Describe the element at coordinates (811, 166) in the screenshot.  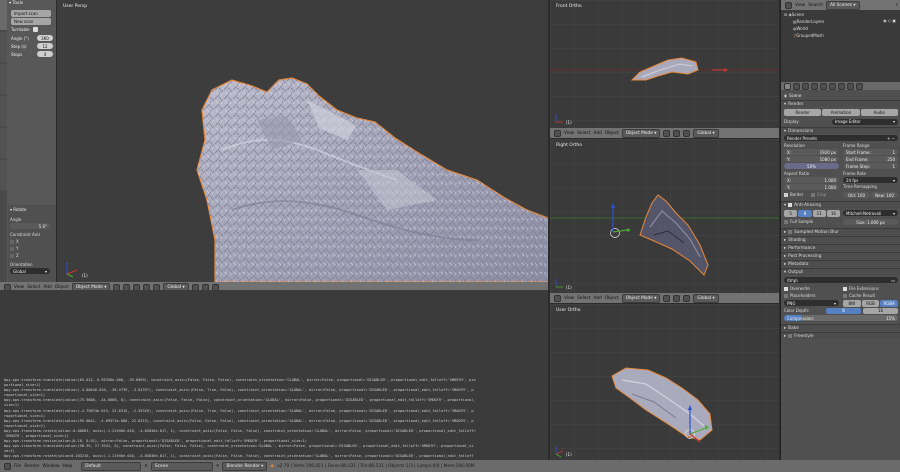
I see `resolution-percent-field: 50%` at that location.